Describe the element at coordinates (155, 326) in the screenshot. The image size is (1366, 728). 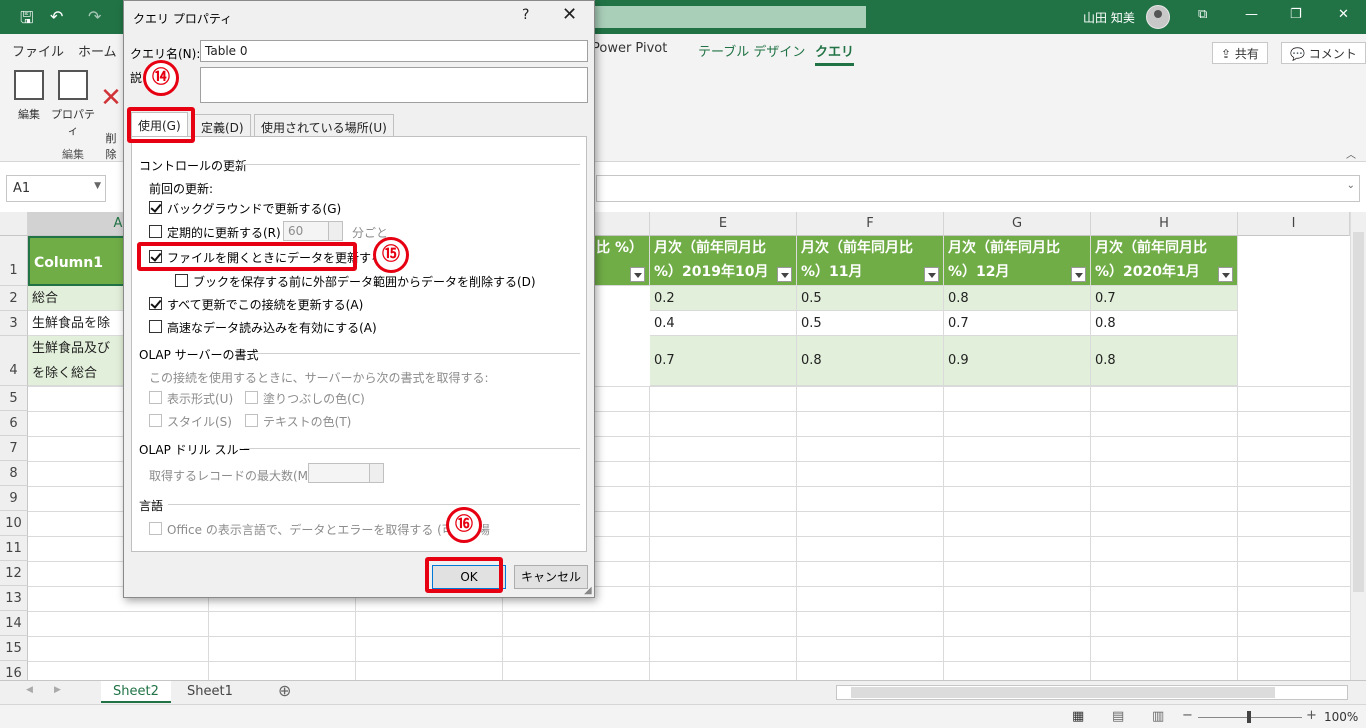
I see `fast-load-checkbox` at that location.